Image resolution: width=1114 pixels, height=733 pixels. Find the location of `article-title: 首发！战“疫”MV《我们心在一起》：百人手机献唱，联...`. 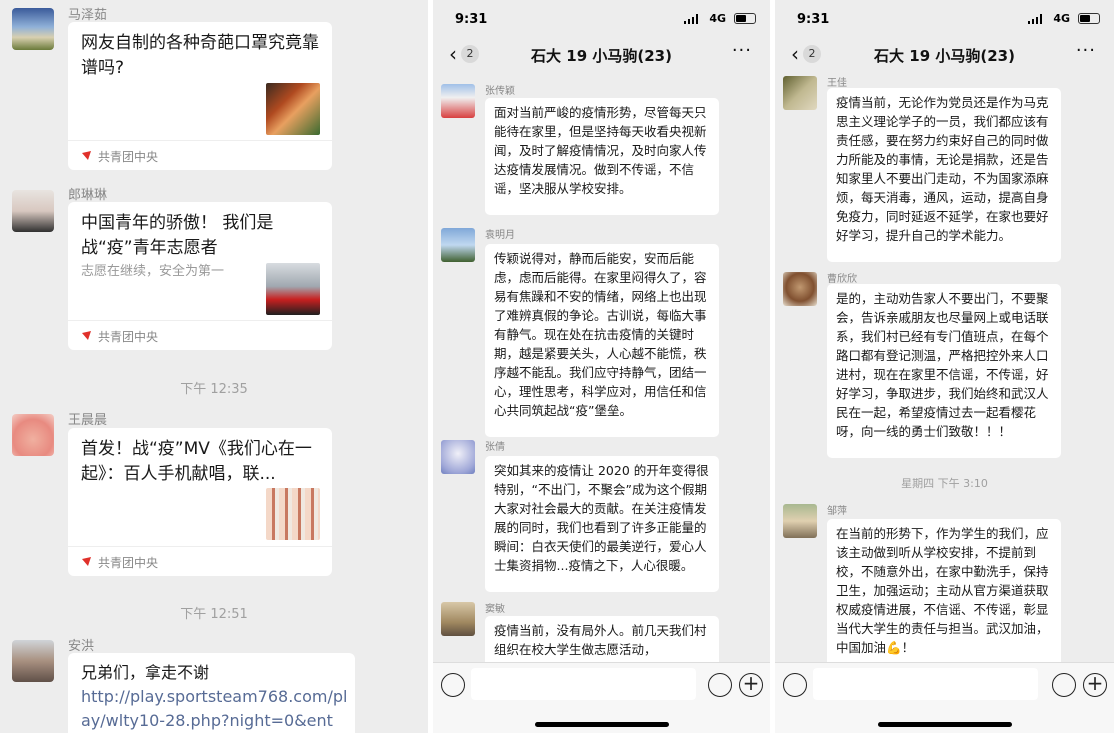

article-title: 首发！战“疫”MV《我们心在一起》：百人手机献唱，联... is located at coordinates (196, 461).